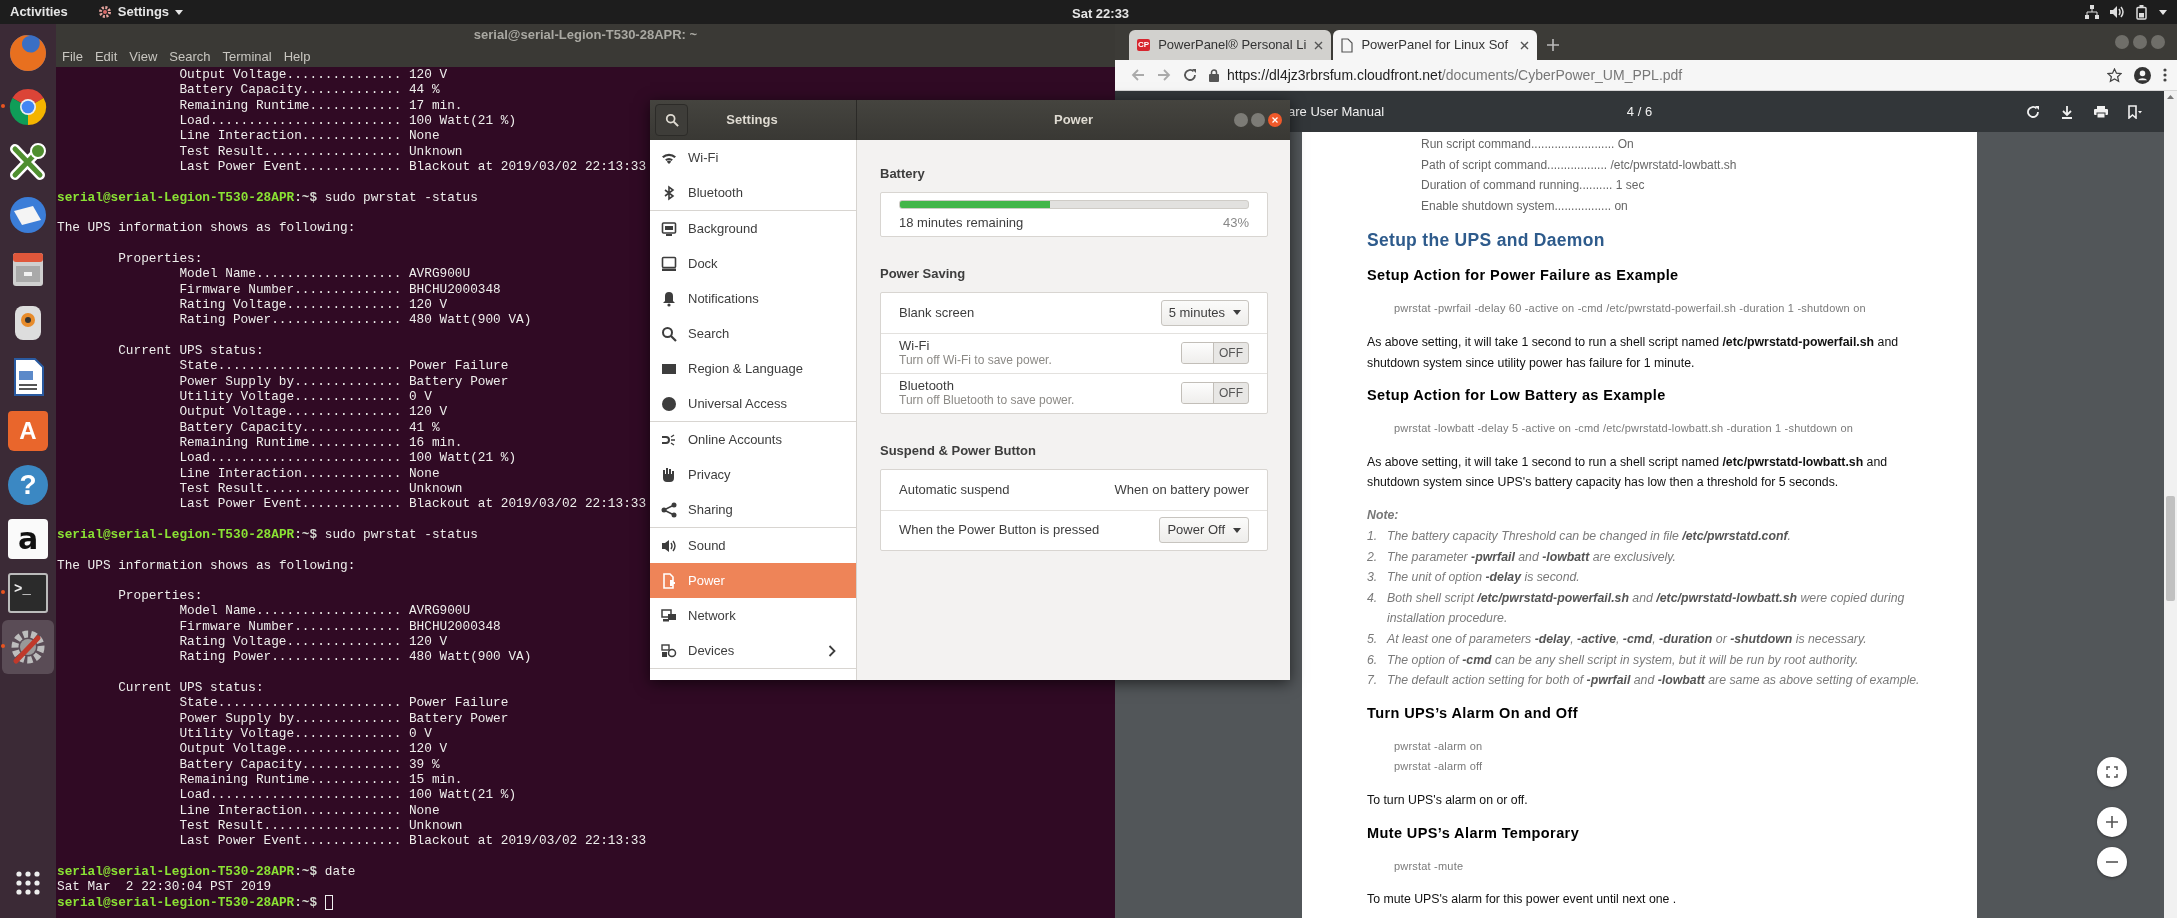 This screenshot has height=918, width=2177. Describe the element at coordinates (1435, 45) in the screenshot. I see `browser-tab: PowerPanel for Linux Sof` at that location.